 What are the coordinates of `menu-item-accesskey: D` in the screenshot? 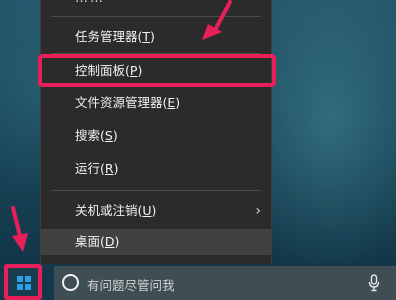 It's located at (109, 241).